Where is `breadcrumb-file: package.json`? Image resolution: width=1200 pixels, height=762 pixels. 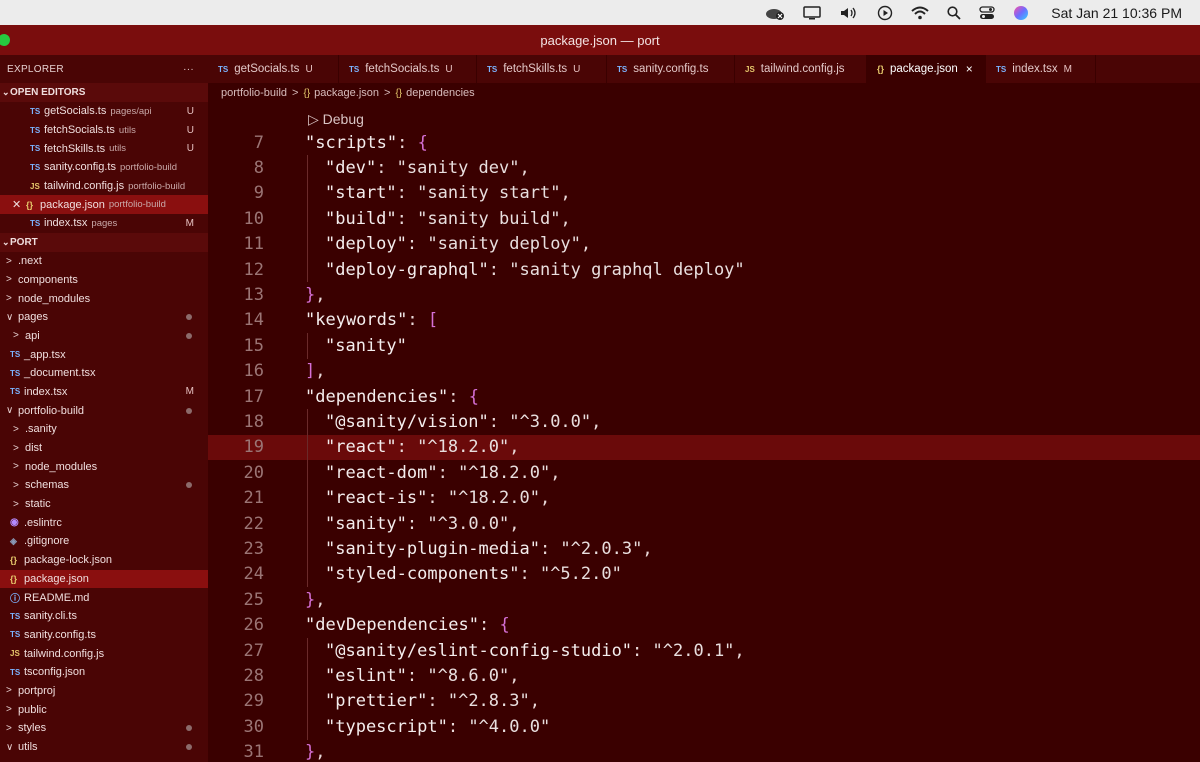
breadcrumb-file: package.json is located at coordinates (346, 93).